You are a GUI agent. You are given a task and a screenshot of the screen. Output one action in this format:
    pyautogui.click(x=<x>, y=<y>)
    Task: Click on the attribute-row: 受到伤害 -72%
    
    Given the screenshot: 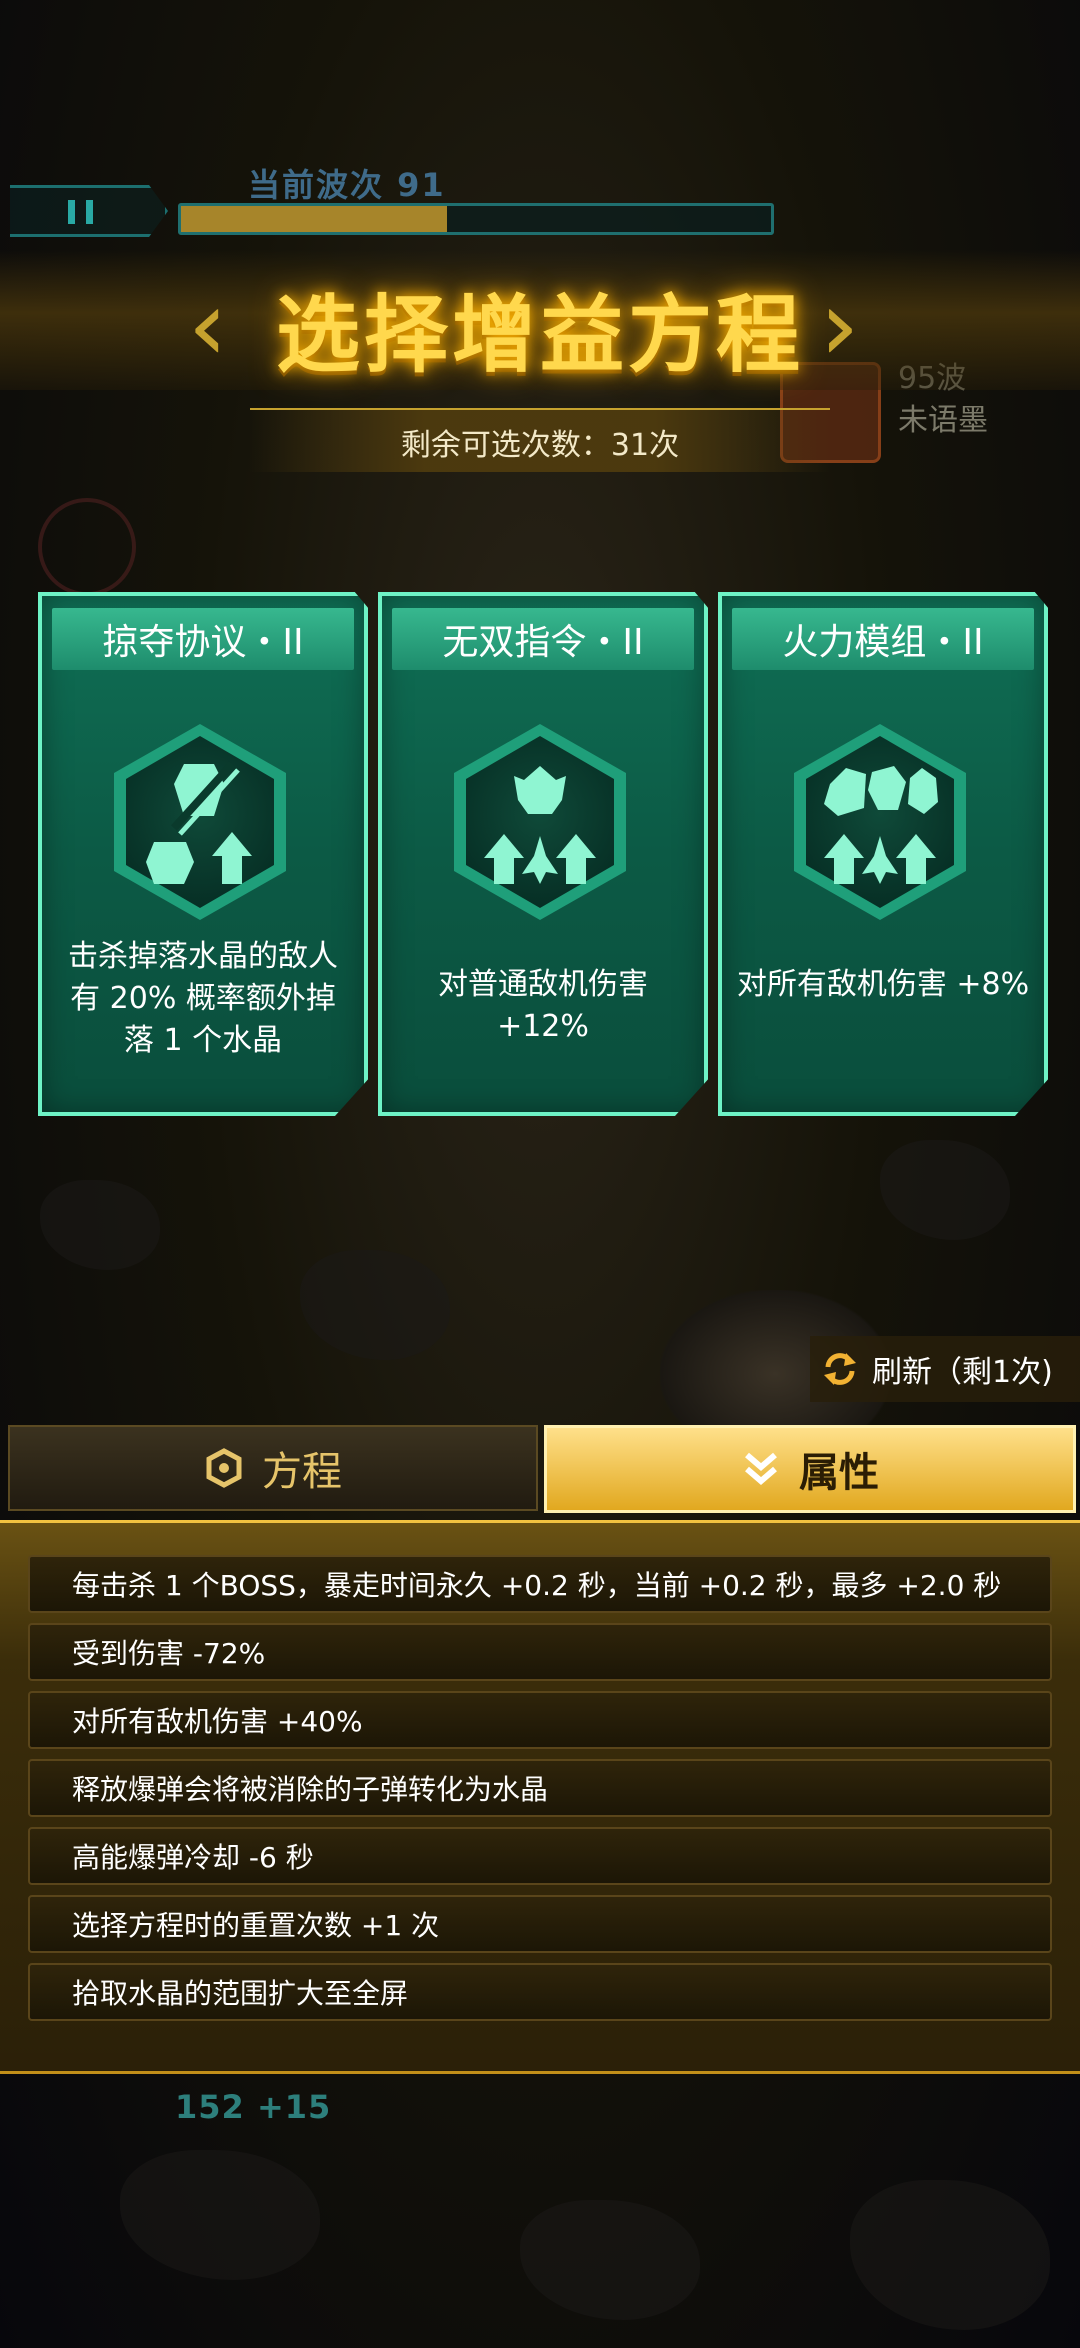 What is the action you would take?
    pyautogui.click(x=540, y=1652)
    